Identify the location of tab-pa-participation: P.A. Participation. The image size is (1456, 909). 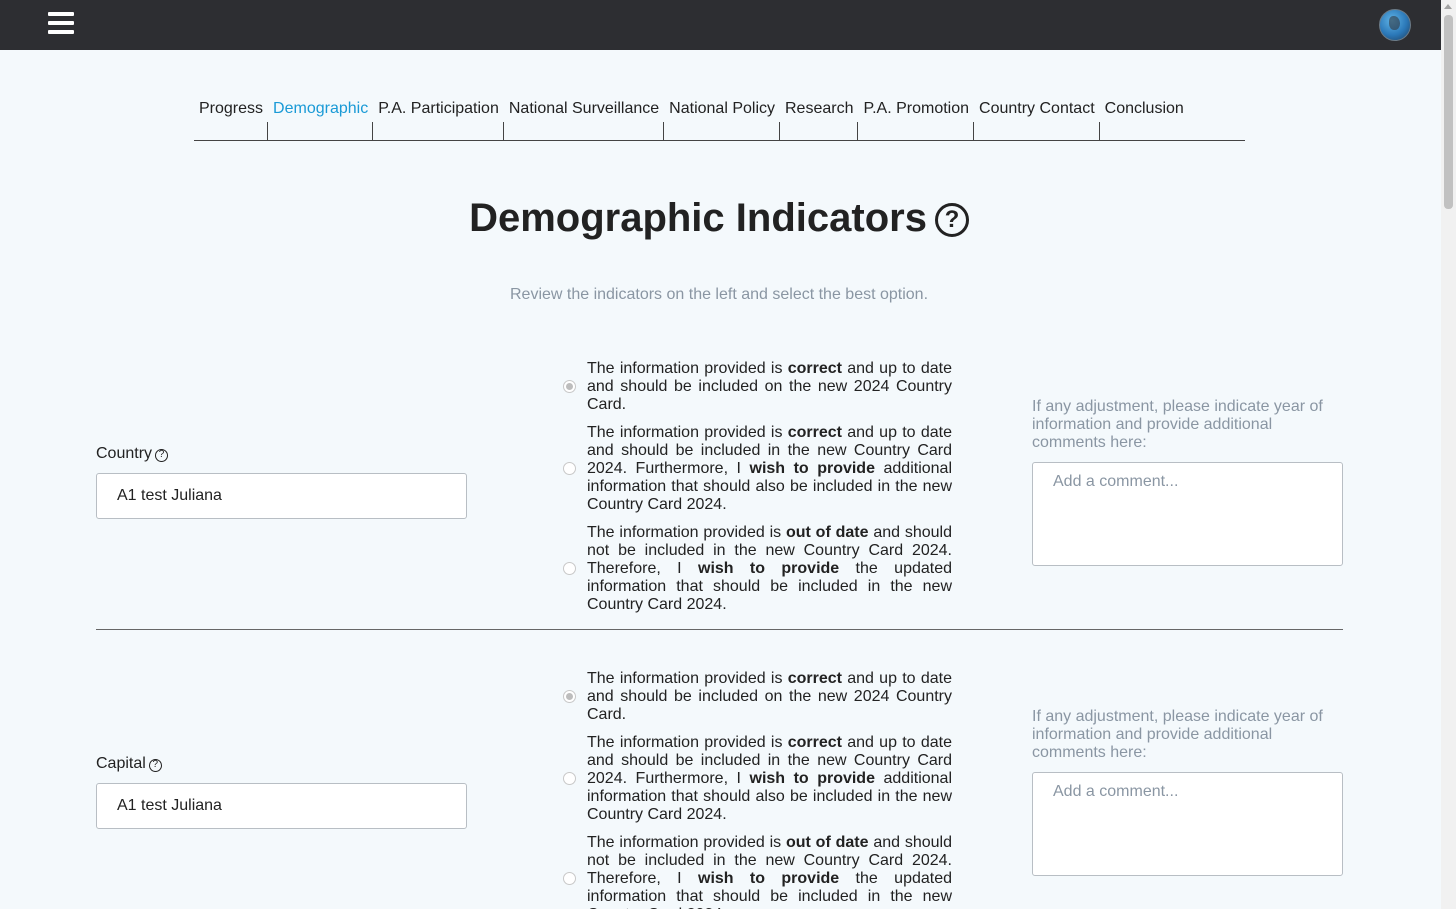
(438, 116).